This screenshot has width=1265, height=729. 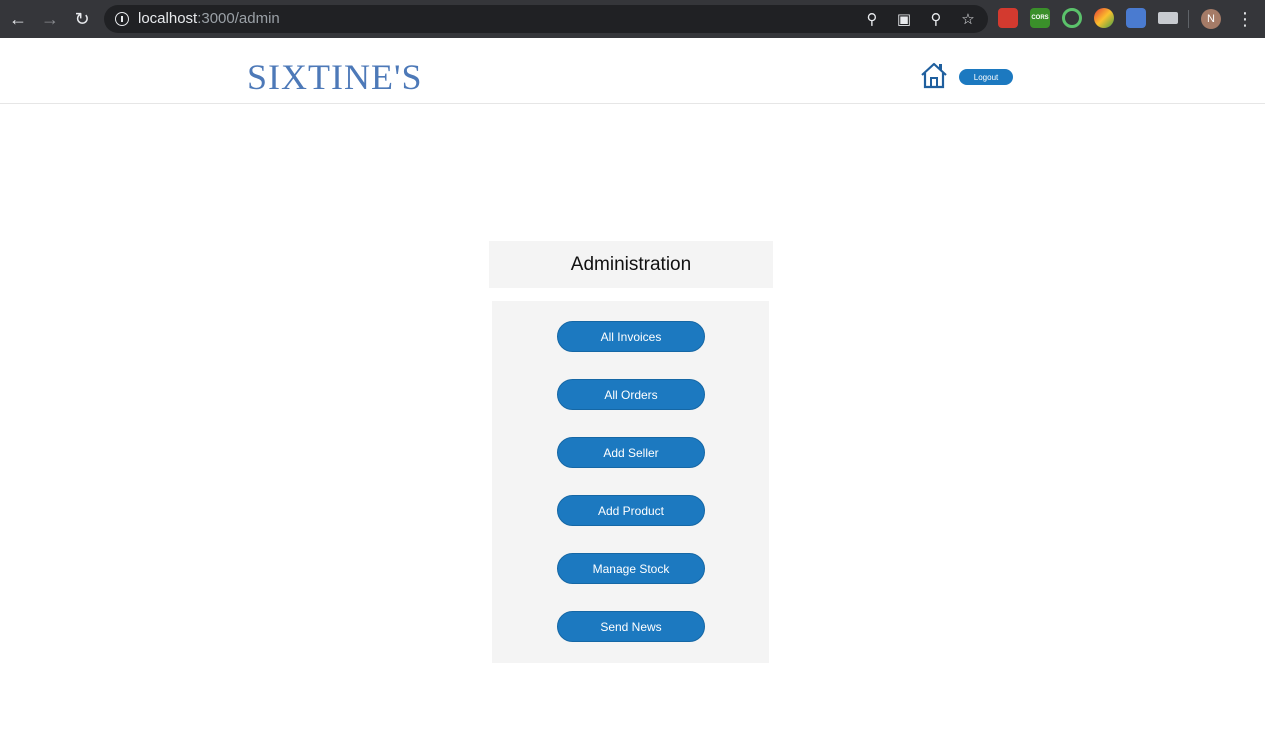 I want to click on site-info-icon, so click(x=122, y=19).